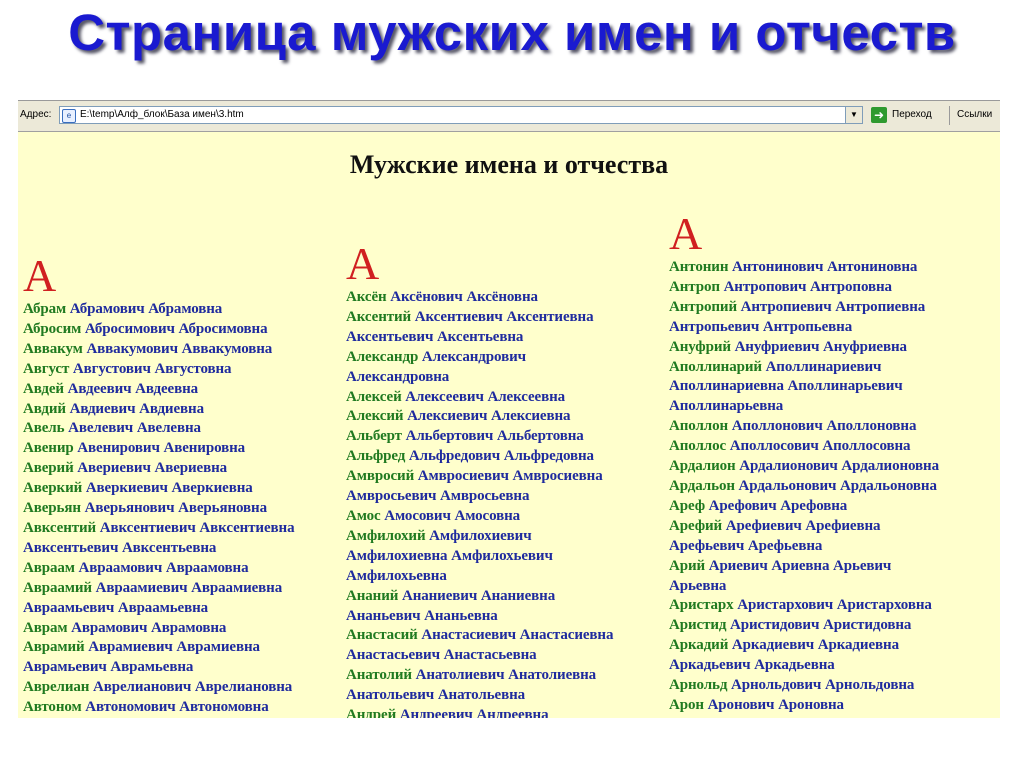 This screenshot has width=1024, height=768. Describe the element at coordinates (52, 329) in the screenshot. I see `name-link: Абросим` at that location.